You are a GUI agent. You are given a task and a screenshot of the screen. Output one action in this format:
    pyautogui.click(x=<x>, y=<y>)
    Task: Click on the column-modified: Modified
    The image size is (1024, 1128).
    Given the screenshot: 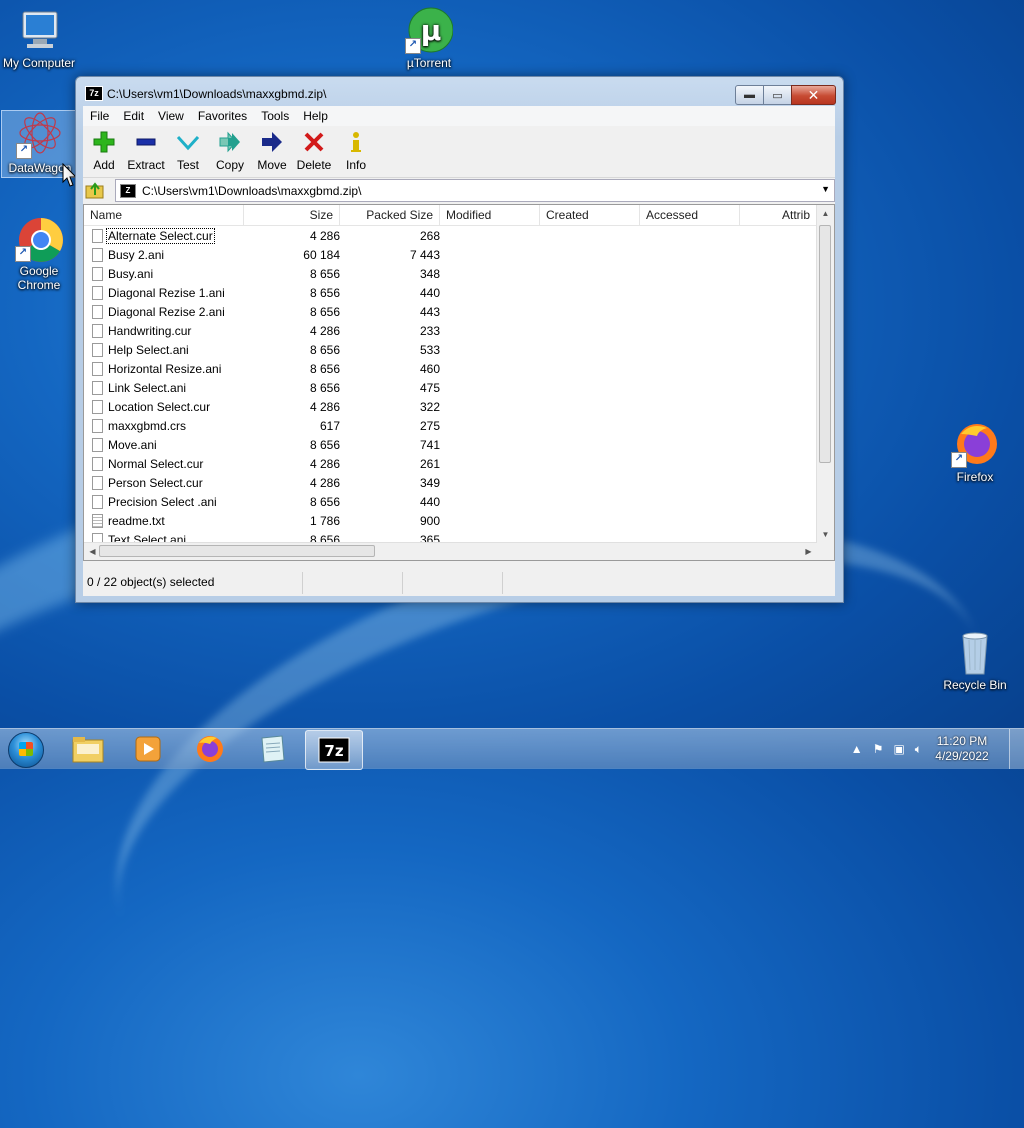 What is the action you would take?
    pyautogui.click(x=490, y=215)
    